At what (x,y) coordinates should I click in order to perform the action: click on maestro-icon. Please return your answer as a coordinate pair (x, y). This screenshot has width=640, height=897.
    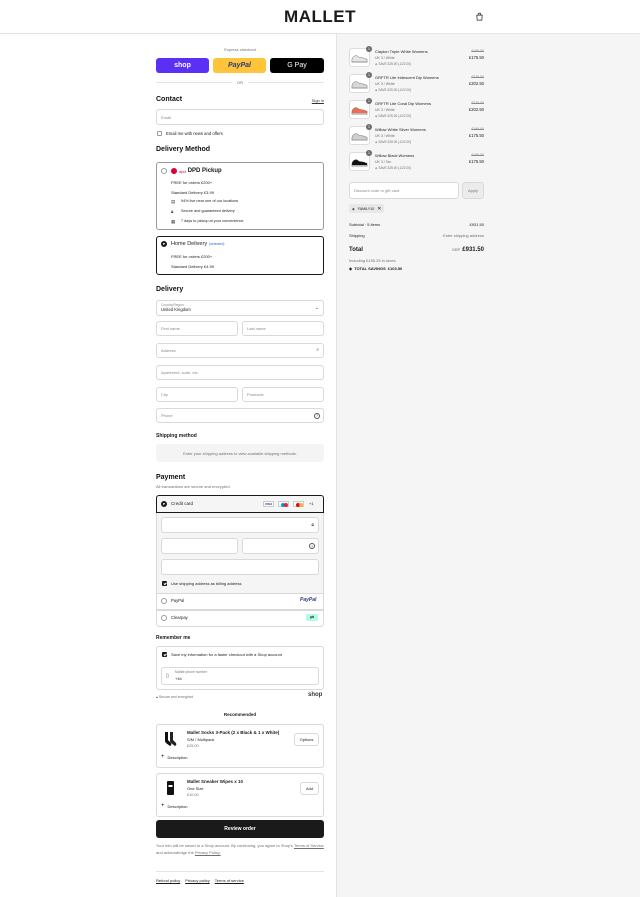
    Looking at the image, I should click on (283, 504).